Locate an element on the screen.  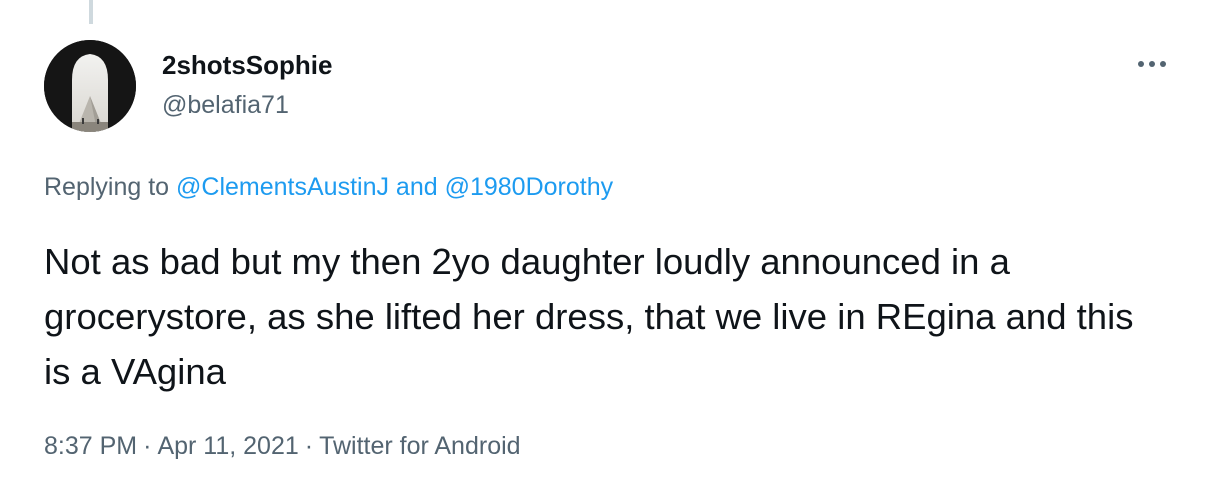
mention-link-1: @ClementsAustinJ is located at coordinates (282, 187).